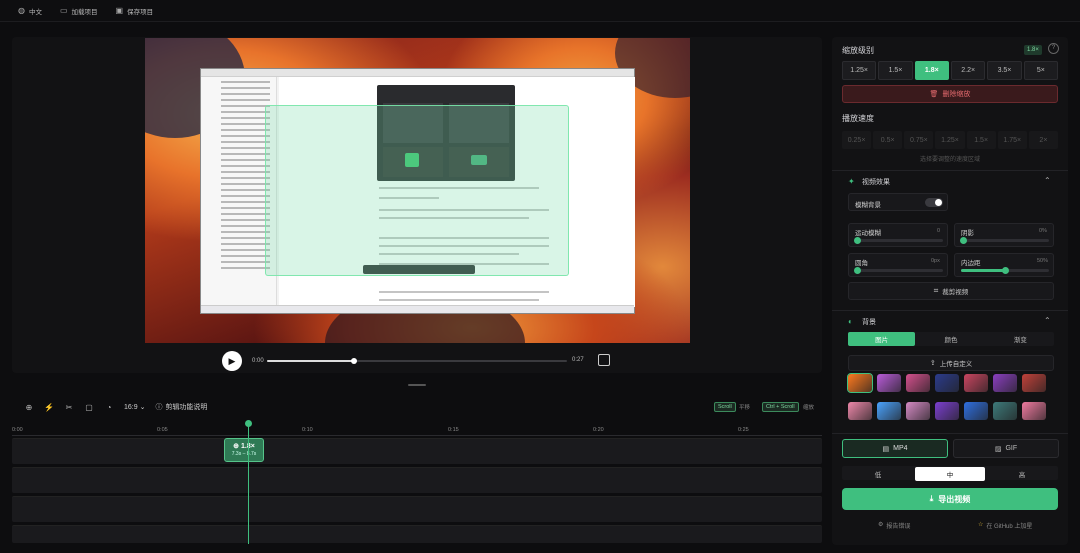  I want to click on motion-blur-slider, so click(898, 240).